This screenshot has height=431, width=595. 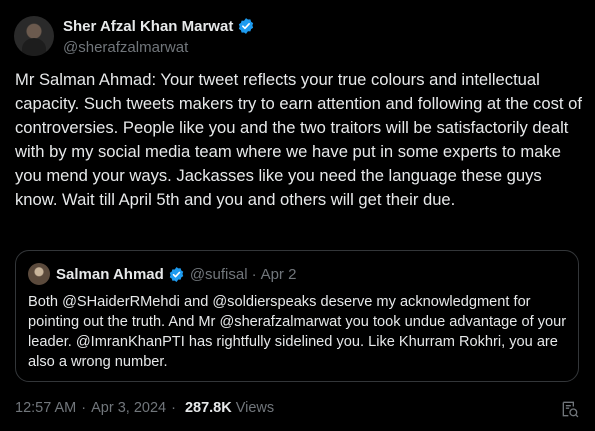 What do you see at coordinates (45, 408) in the screenshot?
I see `post-time: 12:57 AM` at bounding box center [45, 408].